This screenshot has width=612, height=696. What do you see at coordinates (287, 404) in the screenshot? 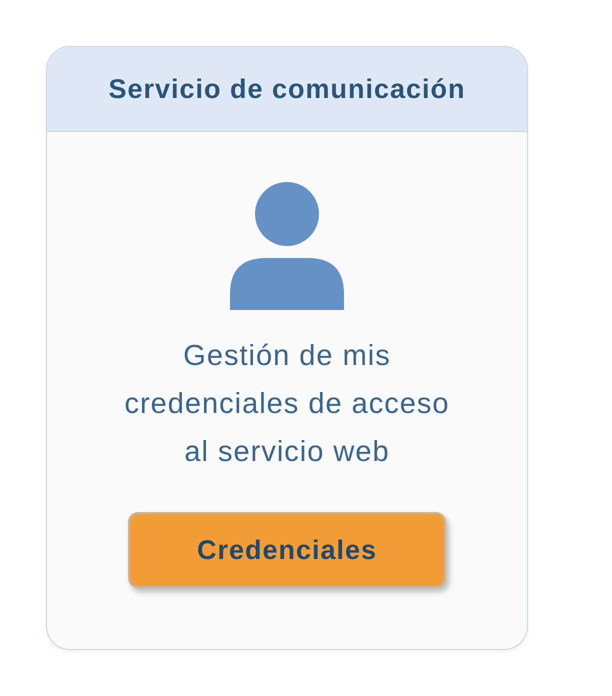
I see `card-description: Gestión de mis credenciales de acceso al servicio web` at bounding box center [287, 404].